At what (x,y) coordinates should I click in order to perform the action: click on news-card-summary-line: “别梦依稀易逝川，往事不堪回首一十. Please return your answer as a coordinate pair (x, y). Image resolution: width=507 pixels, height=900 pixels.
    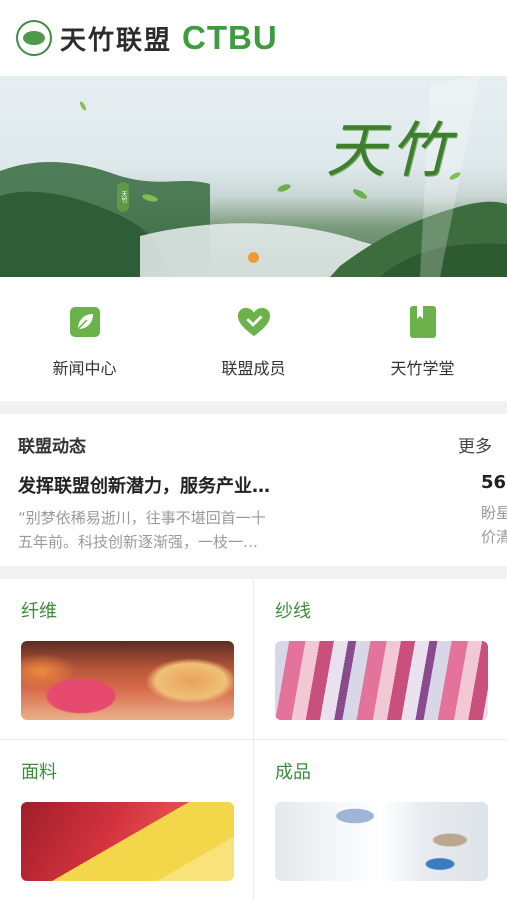
    Looking at the image, I should click on (142, 518).